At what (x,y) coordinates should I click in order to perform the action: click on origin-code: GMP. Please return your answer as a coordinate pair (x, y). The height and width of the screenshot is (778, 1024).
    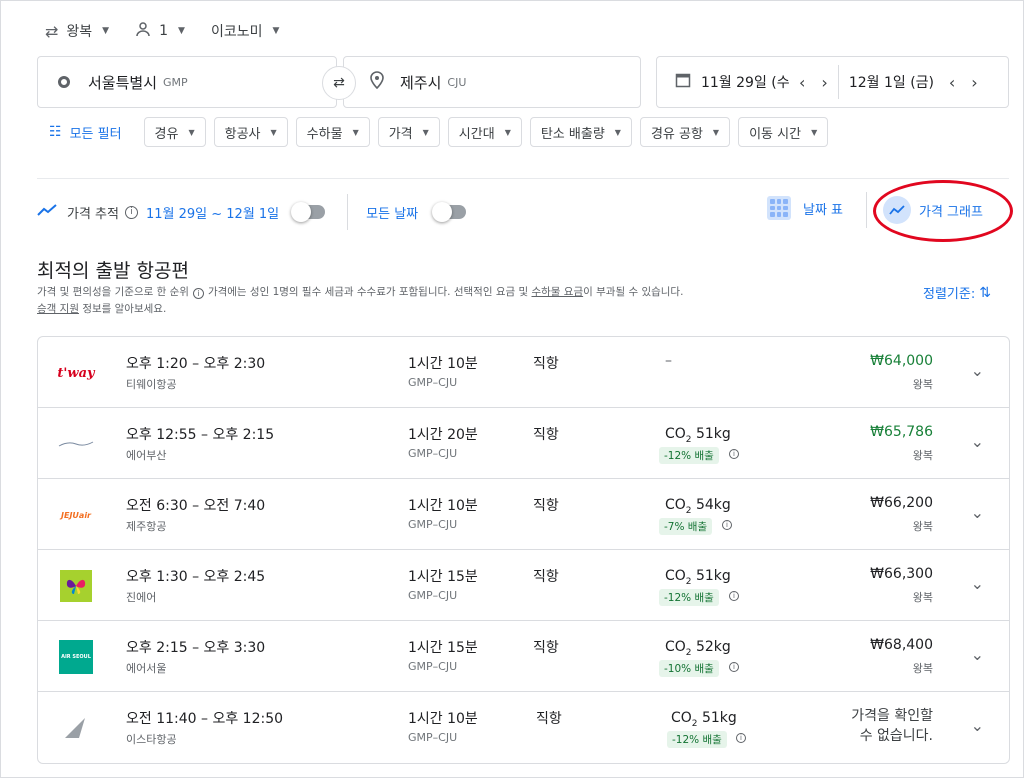
    Looking at the image, I should click on (175, 82).